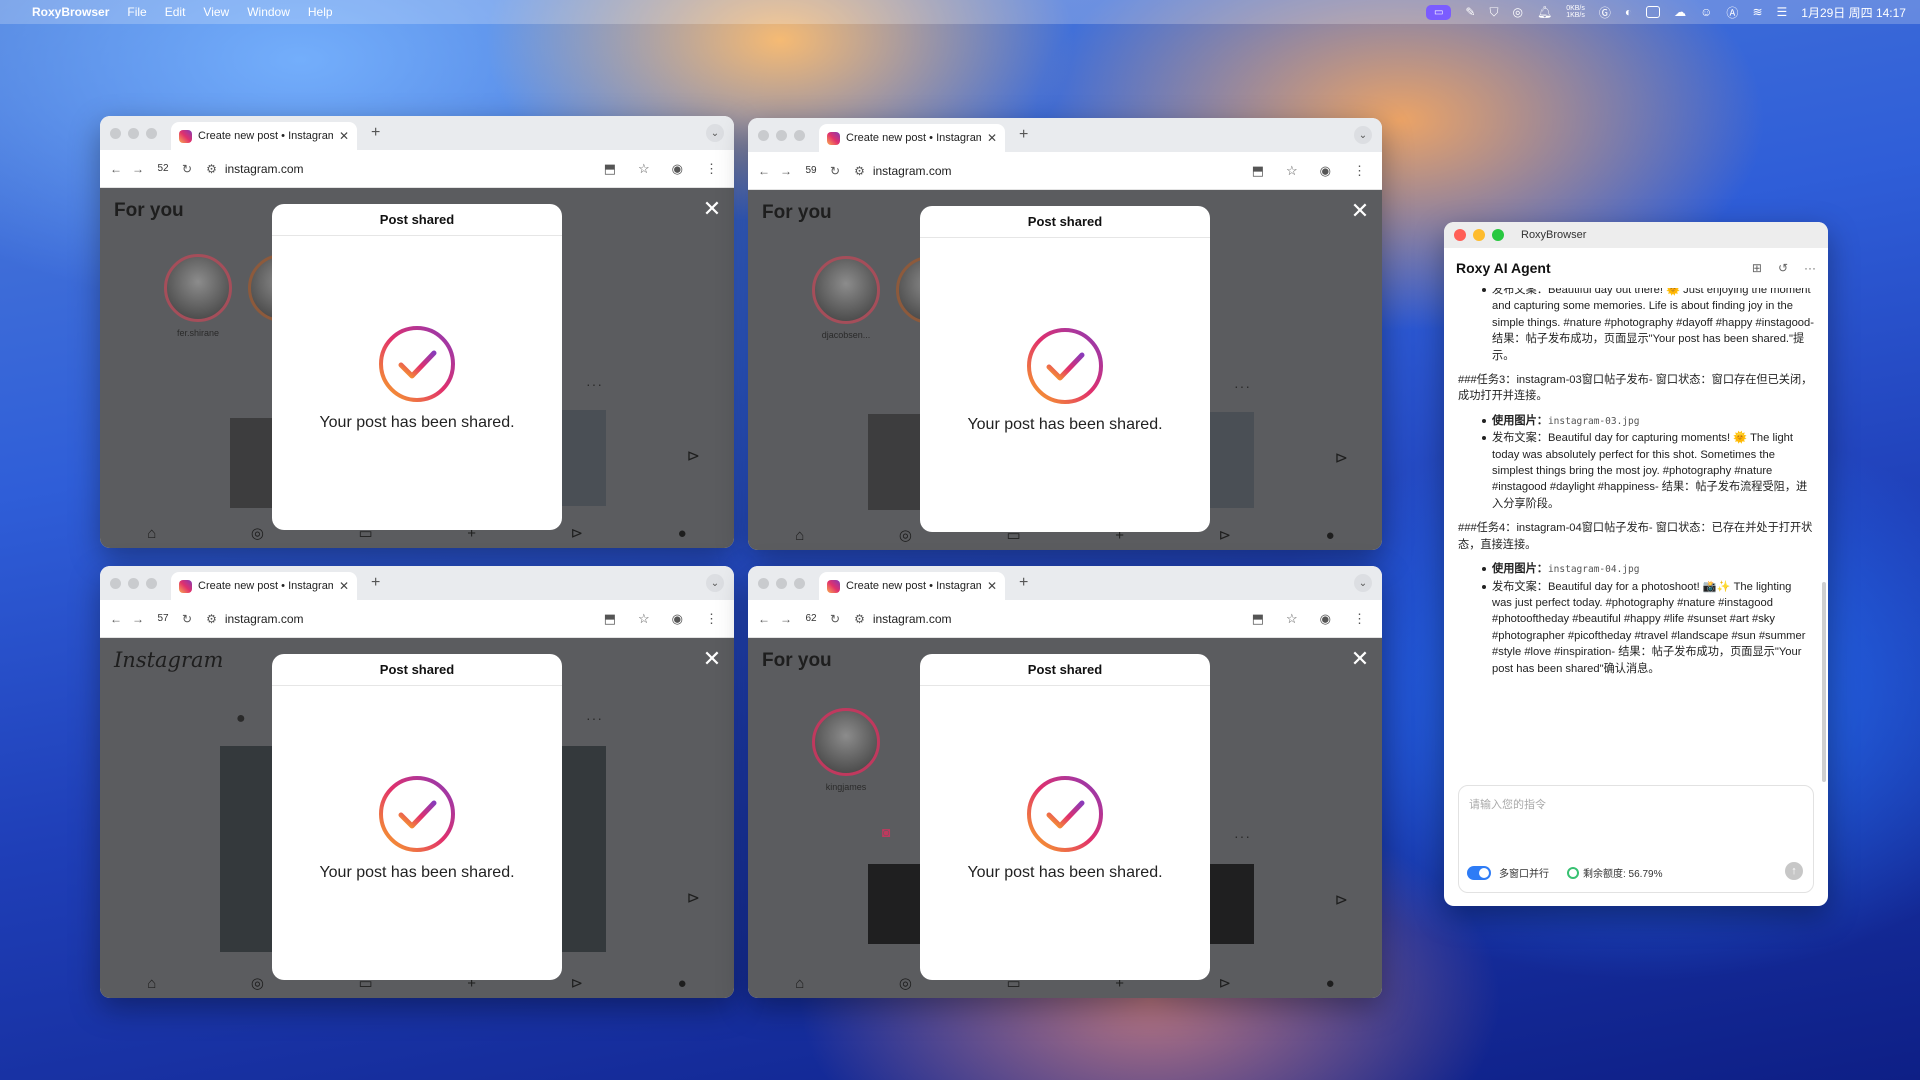 The image size is (1920, 1080). Describe the element at coordinates (344, 136) in the screenshot. I see `tab-close-icon: ✕` at that location.